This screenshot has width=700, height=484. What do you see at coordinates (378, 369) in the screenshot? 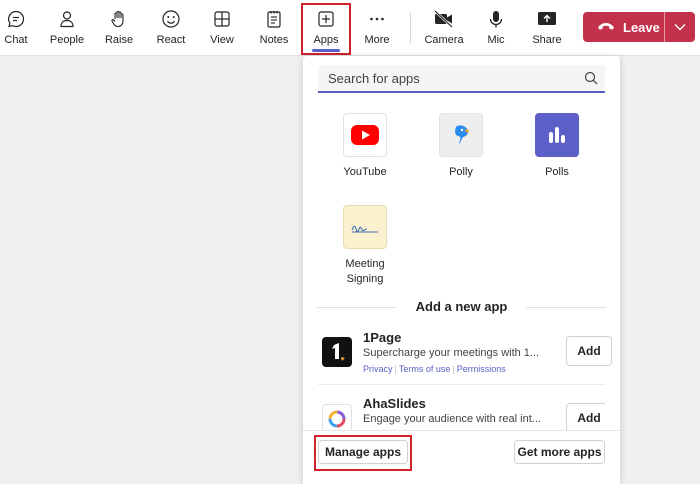
I see `privacy-link: Privacy` at bounding box center [378, 369].